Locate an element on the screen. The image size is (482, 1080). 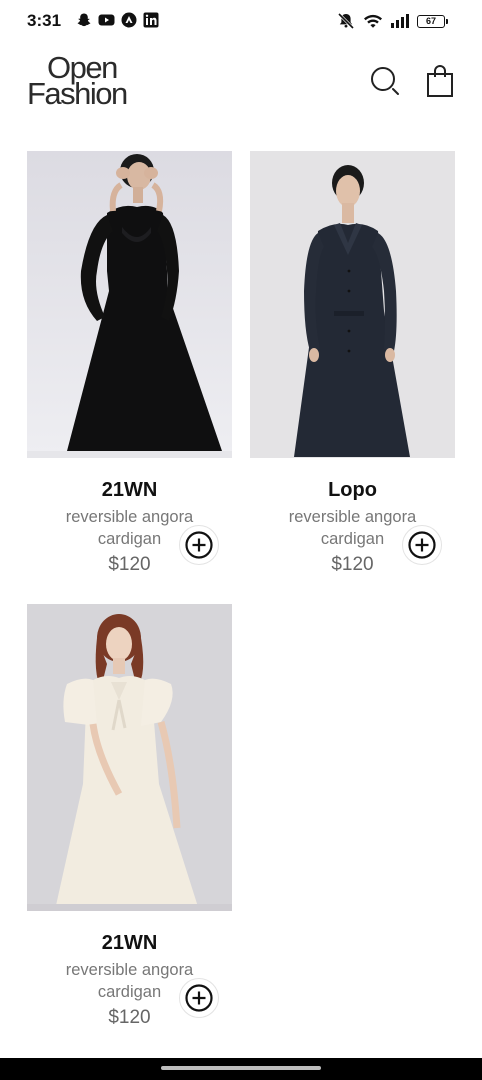
shopping-bag-button is located at coordinates (440, 81).